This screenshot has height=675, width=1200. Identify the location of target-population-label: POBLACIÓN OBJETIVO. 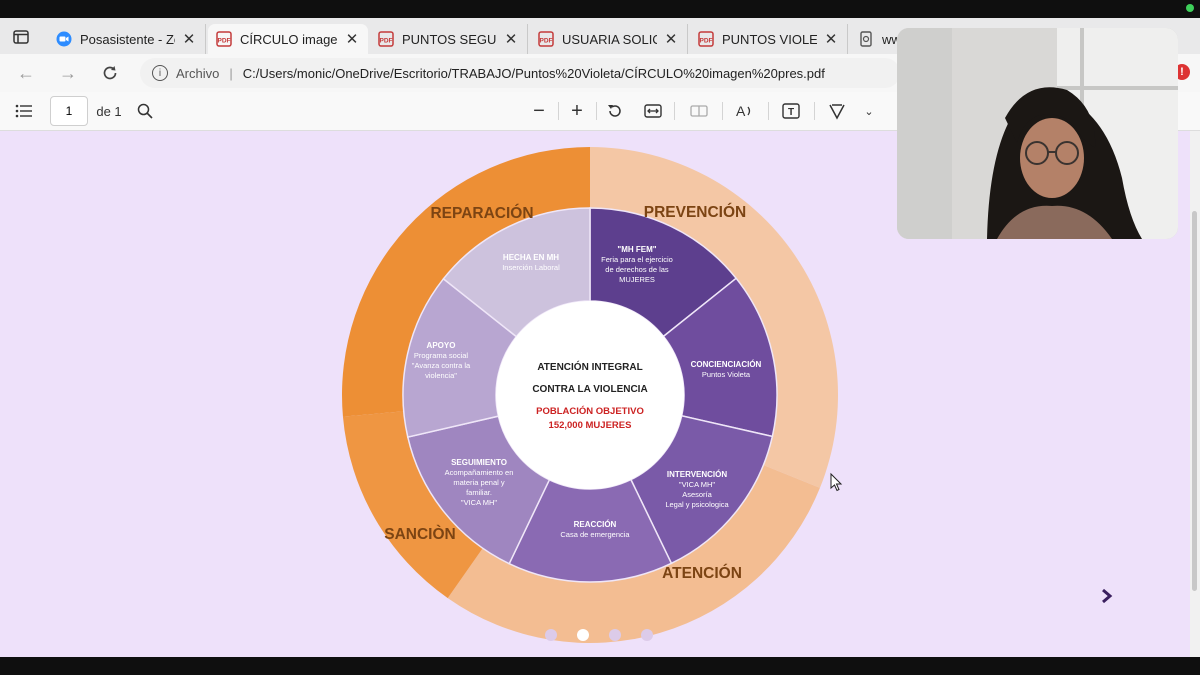
(590, 411).